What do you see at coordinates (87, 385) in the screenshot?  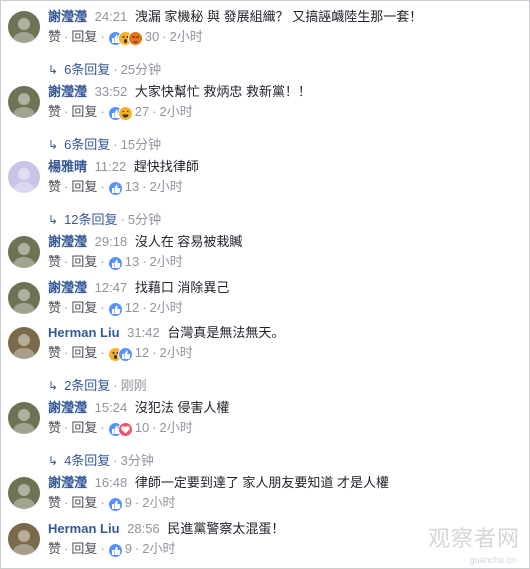 I see `replies-count: 2条回复` at bounding box center [87, 385].